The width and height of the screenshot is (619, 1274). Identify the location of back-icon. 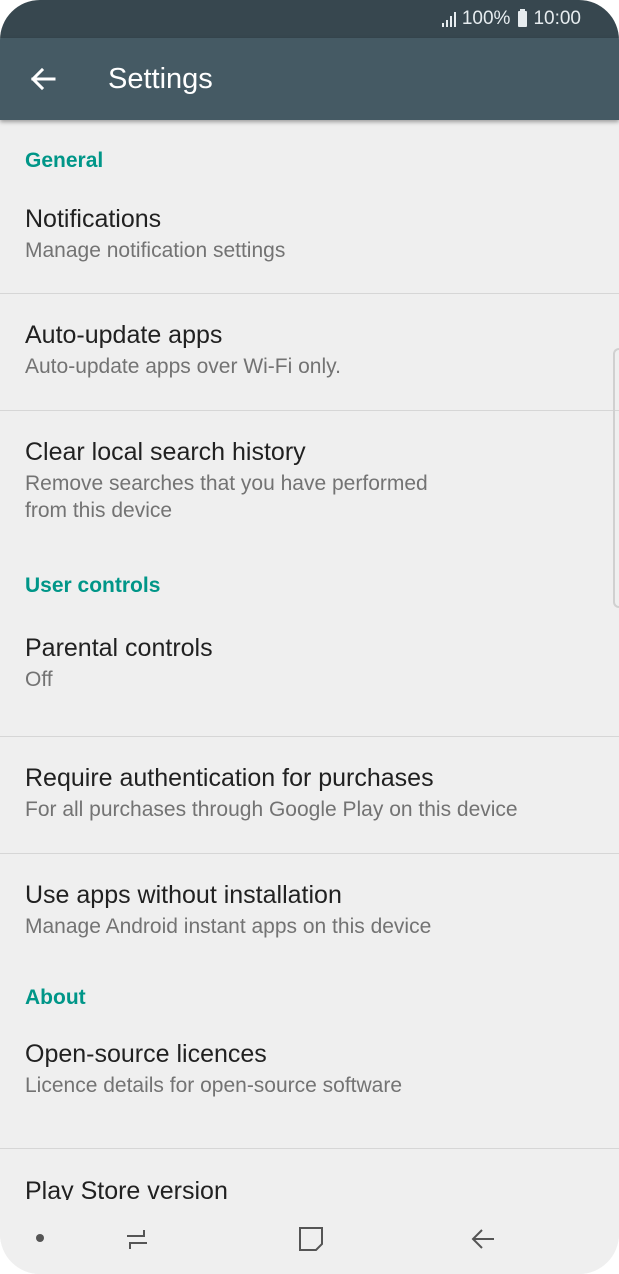
(483, 1239).